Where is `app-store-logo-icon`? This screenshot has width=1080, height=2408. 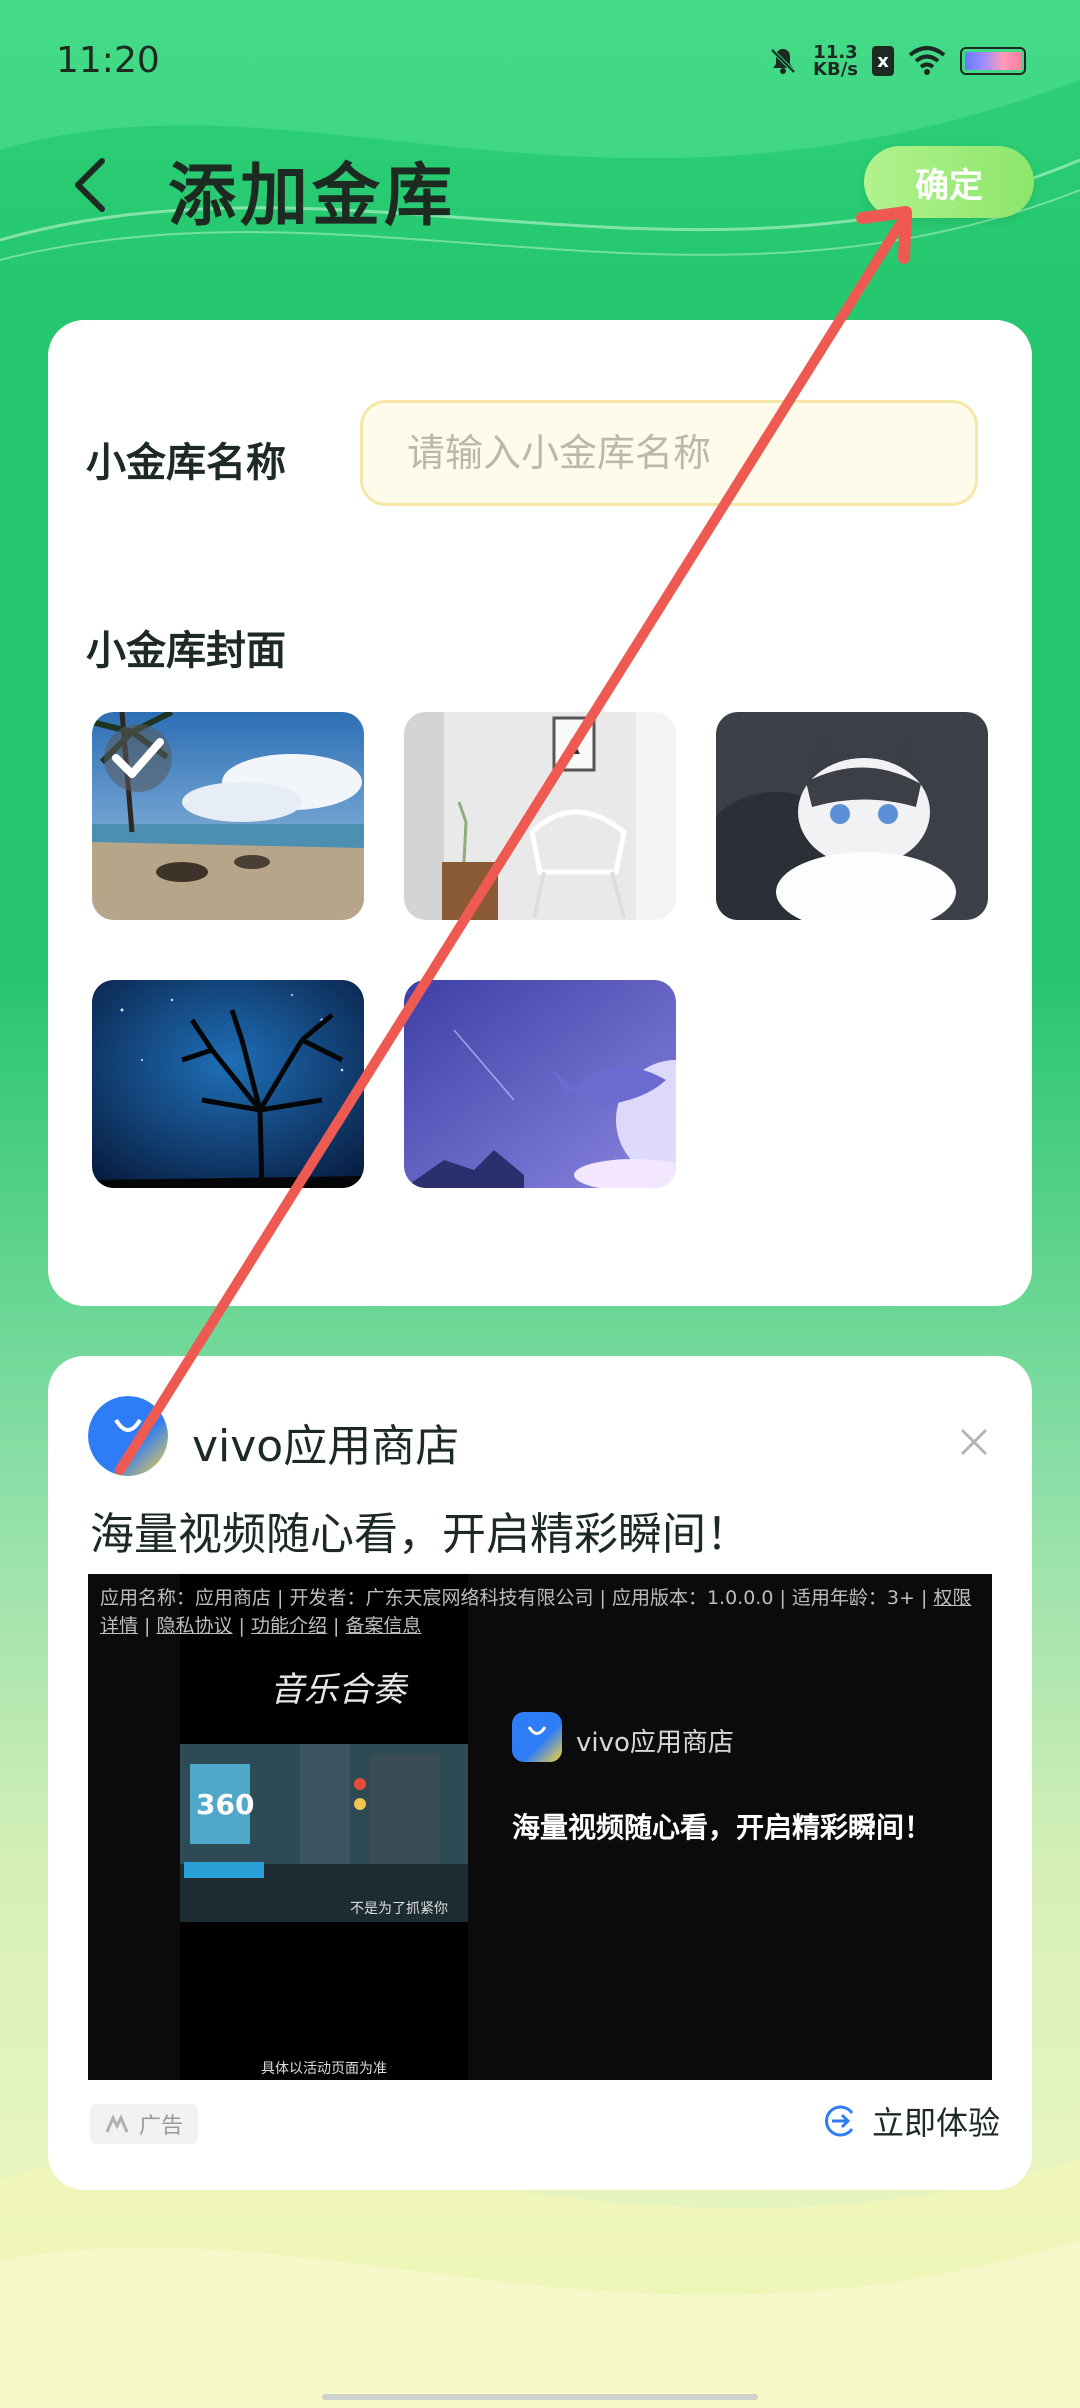
app-store-logo-icon is located at coordinates (128, 1436).